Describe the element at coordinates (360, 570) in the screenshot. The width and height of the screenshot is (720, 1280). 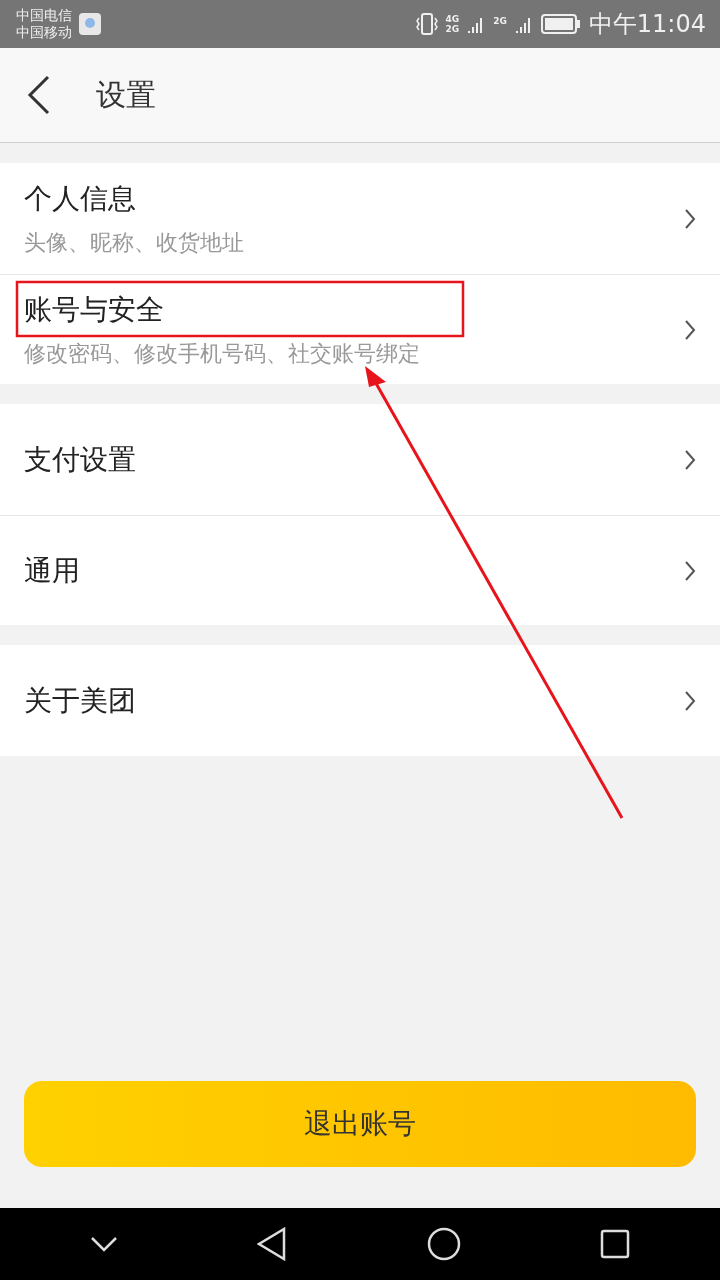
I see `settings-row: 通用` at that location.